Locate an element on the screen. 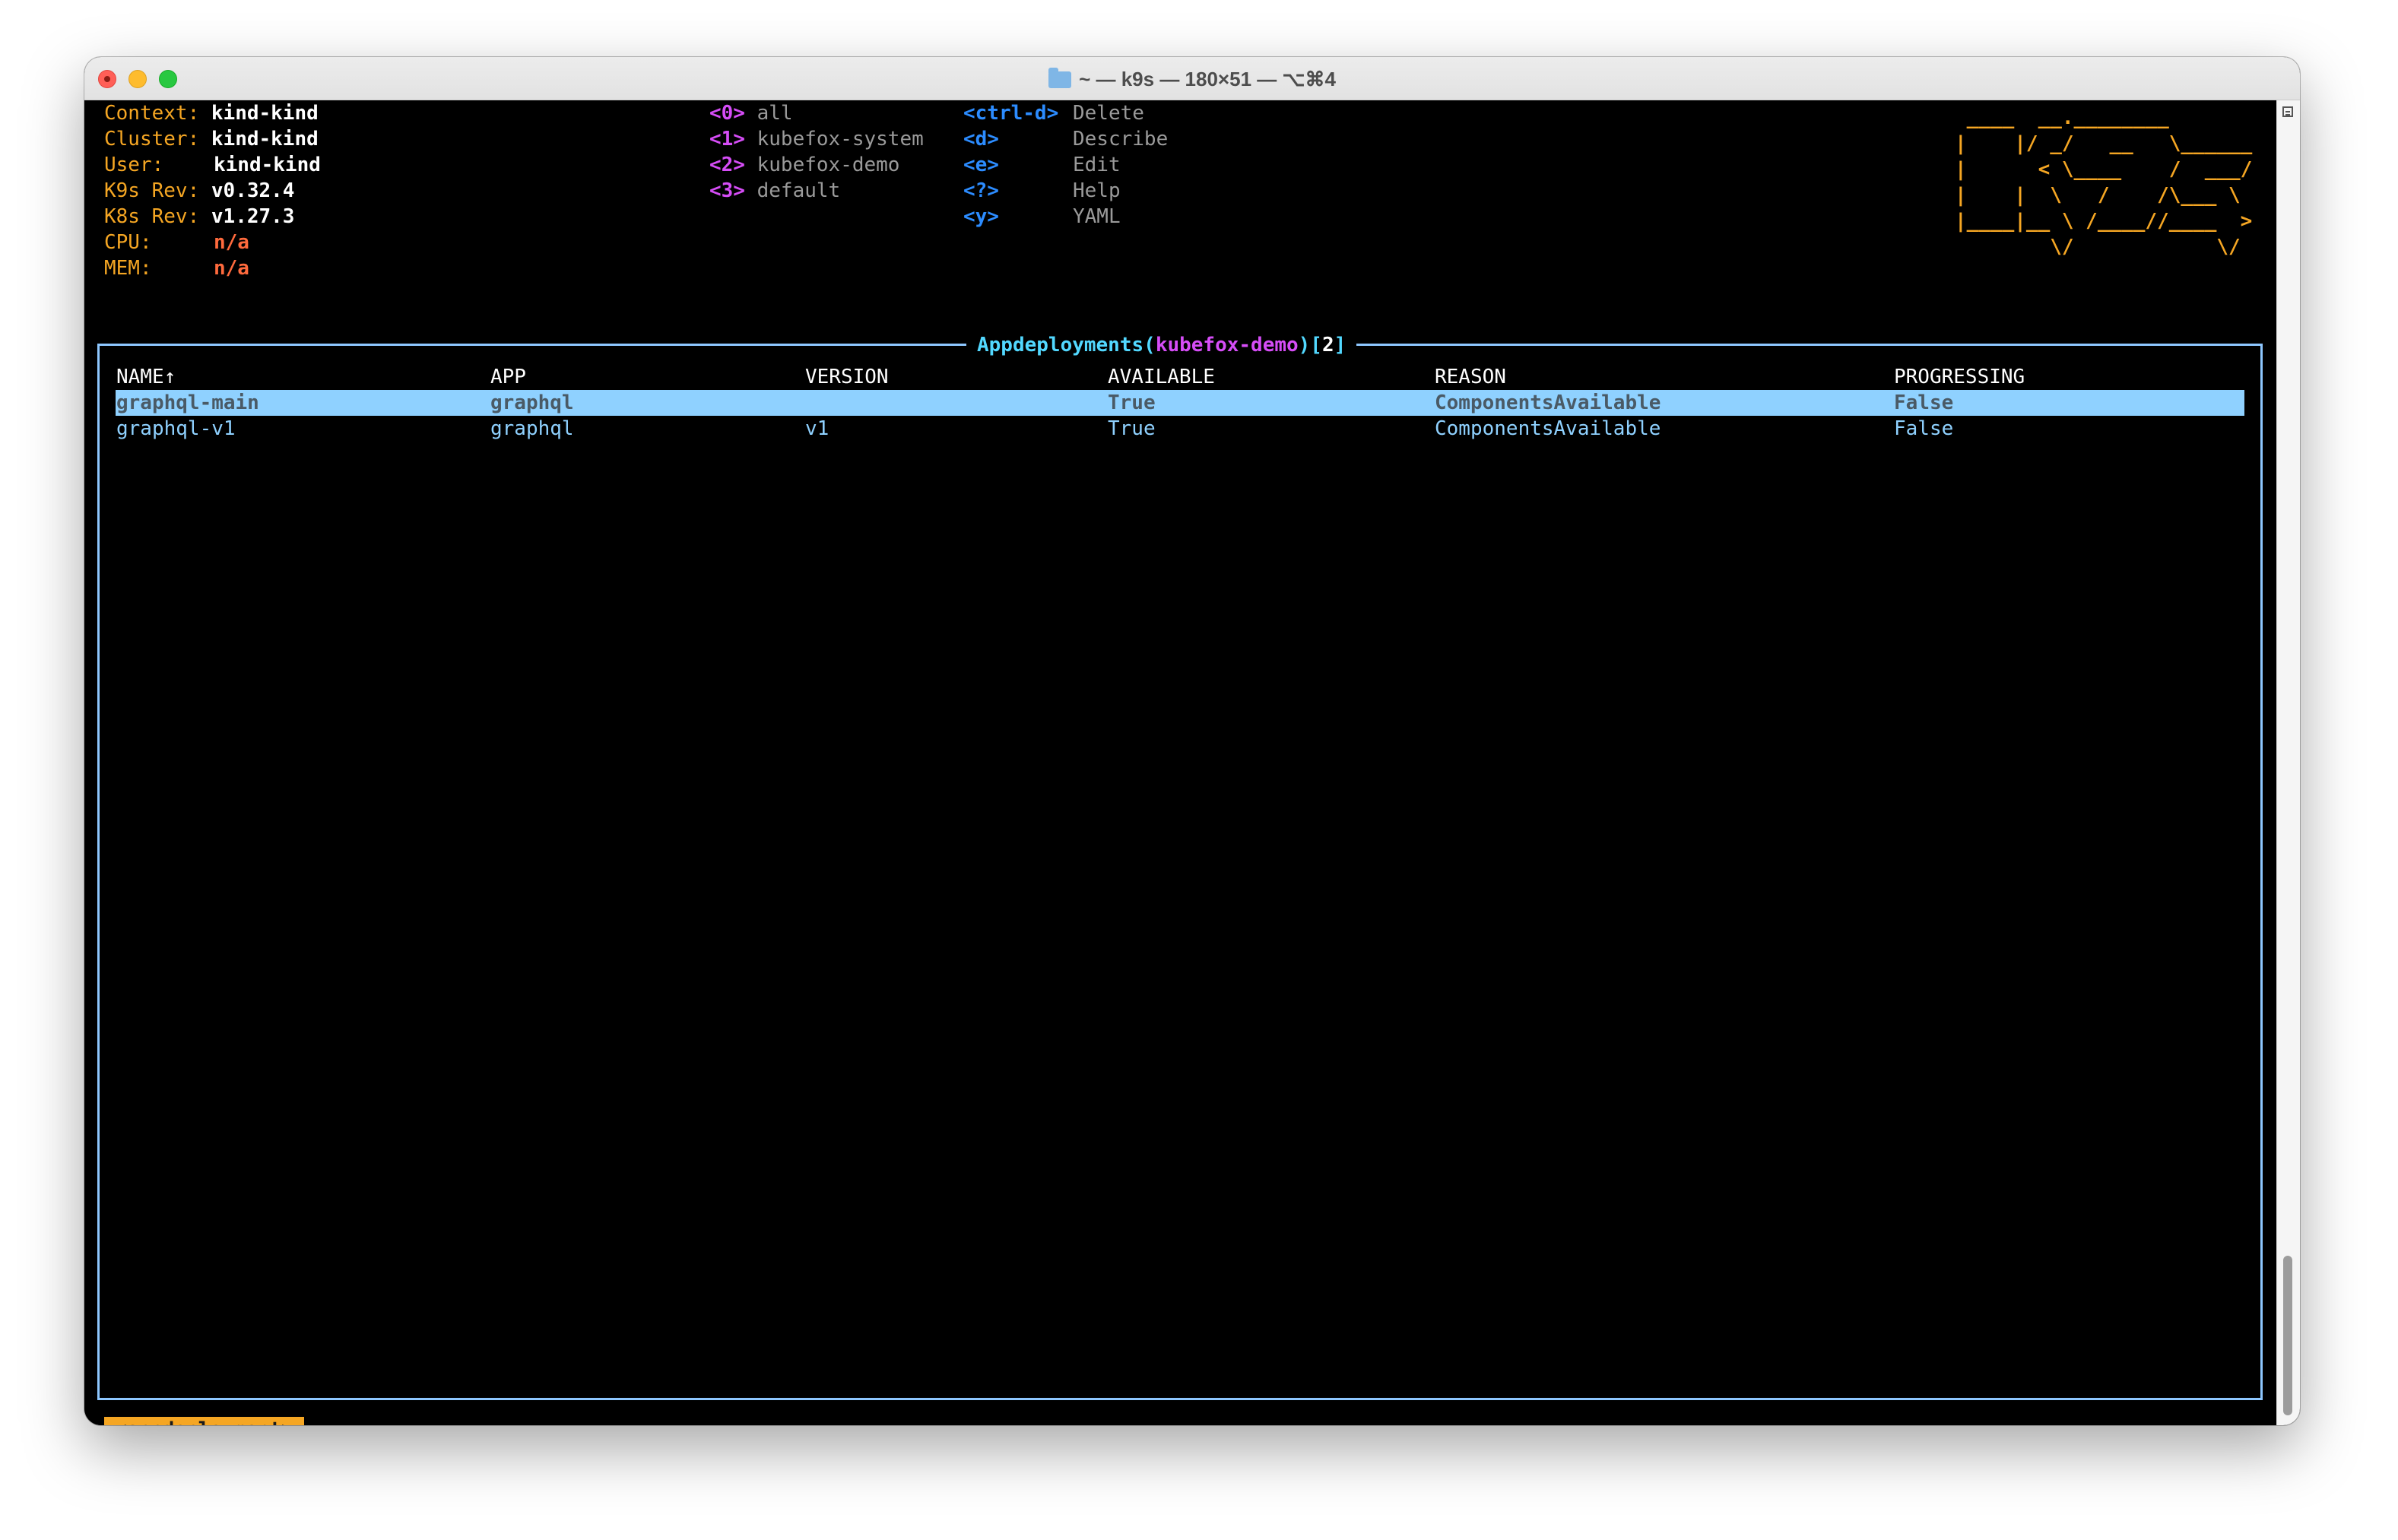 The image size is (2398, 1540). namespace-name: kubefox-demo is located at coordinates (828, 165).